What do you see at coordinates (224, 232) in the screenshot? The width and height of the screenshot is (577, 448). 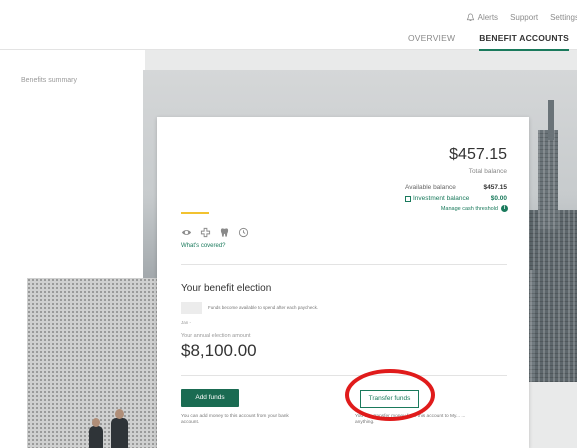 I see `tooth-icon` at bounding box center [224, 232].